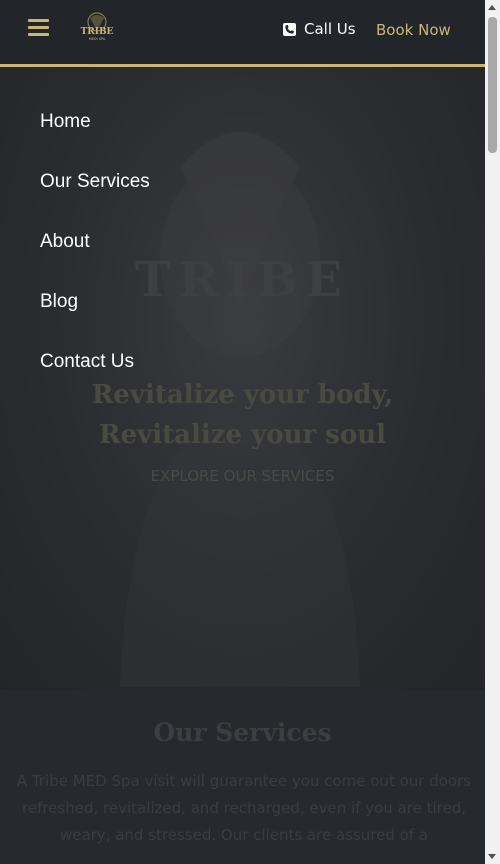 The width and height of the screenshot is (500, 864). I want to click on tribe-logo: TRIBE MEDI SPA, so click(97, 27).